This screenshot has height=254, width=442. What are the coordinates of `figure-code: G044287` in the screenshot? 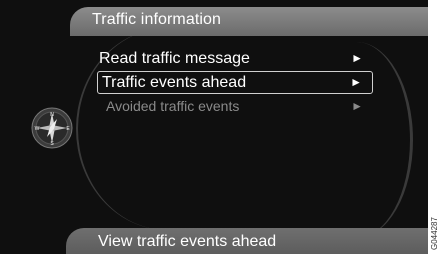 It's located at (434, 233).